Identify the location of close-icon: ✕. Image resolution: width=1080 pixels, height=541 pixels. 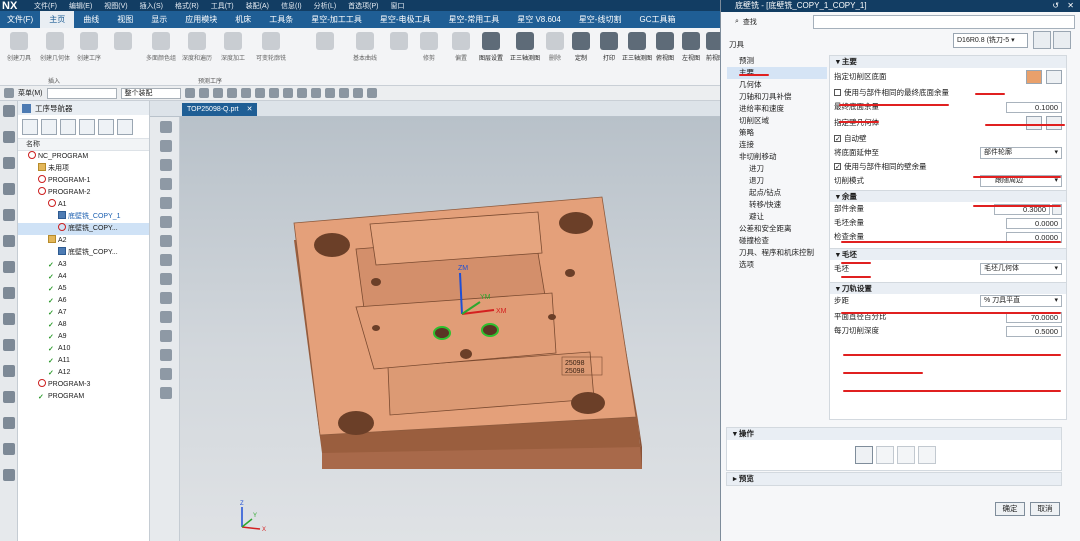
(250, 109).